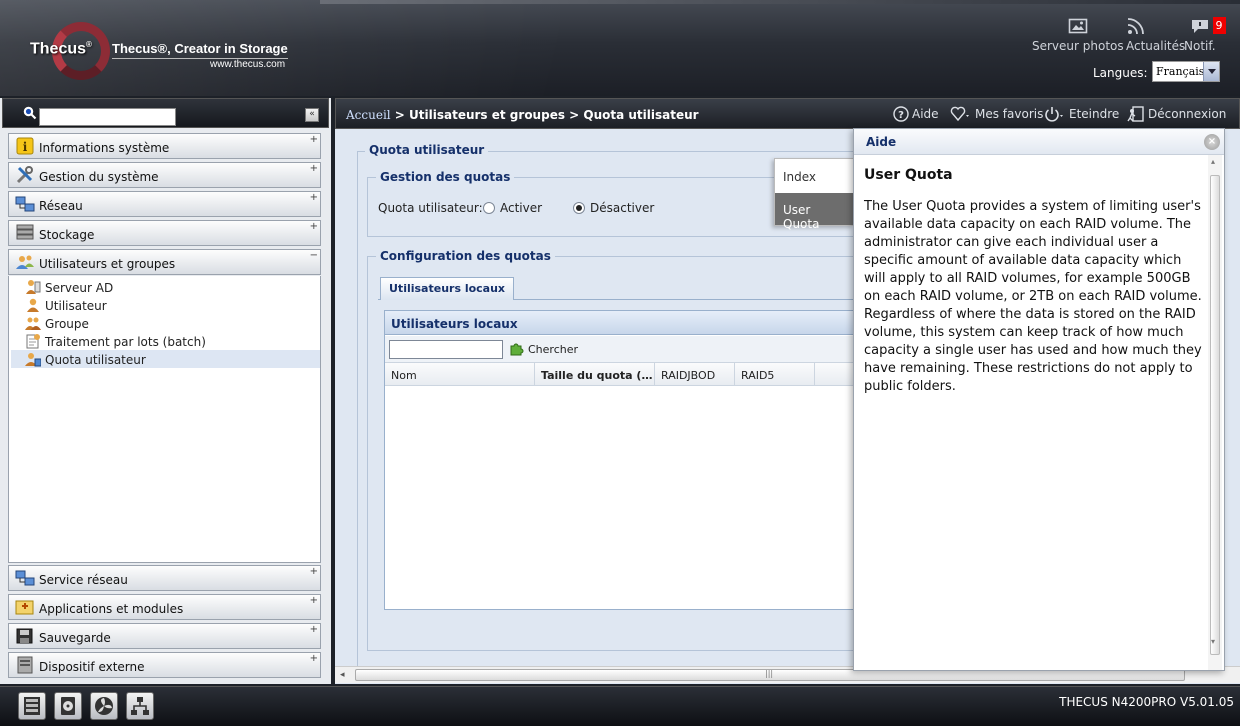 The height and width of the screenshot is (726, 1240). I want to click on favorites-button: Mes favoris, so click(996, 114).